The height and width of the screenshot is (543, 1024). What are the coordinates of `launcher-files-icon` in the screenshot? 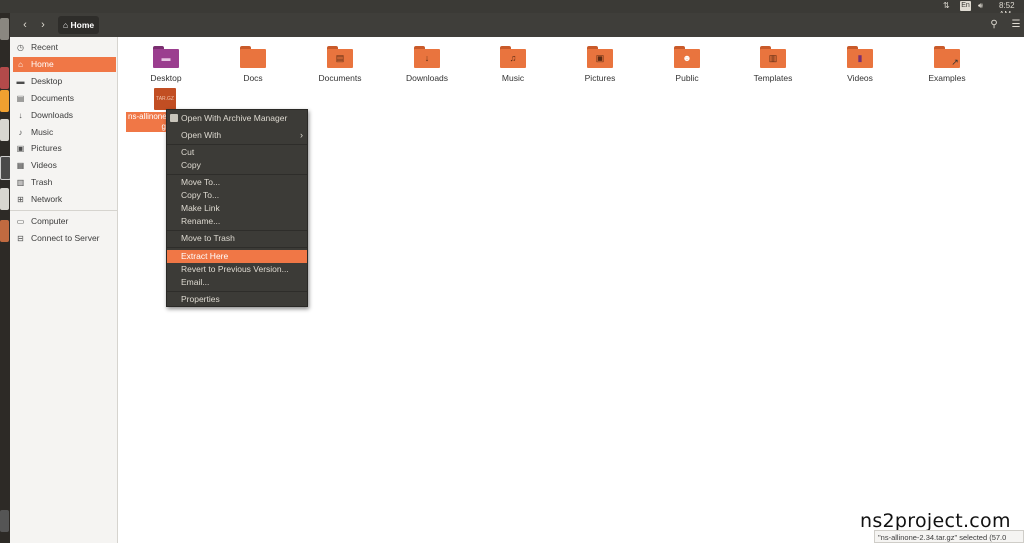 It's located at (4, 78).